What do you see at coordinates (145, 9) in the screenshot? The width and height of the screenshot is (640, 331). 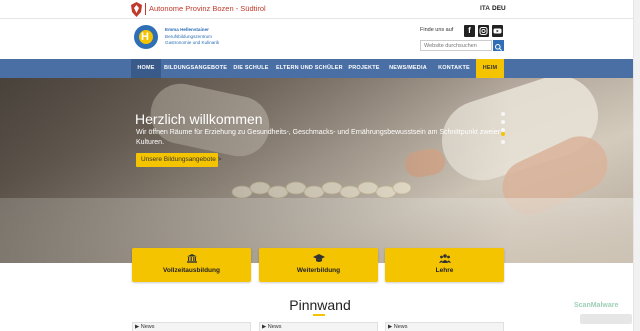 I see `province-divider` at bounding box center [145, 9].